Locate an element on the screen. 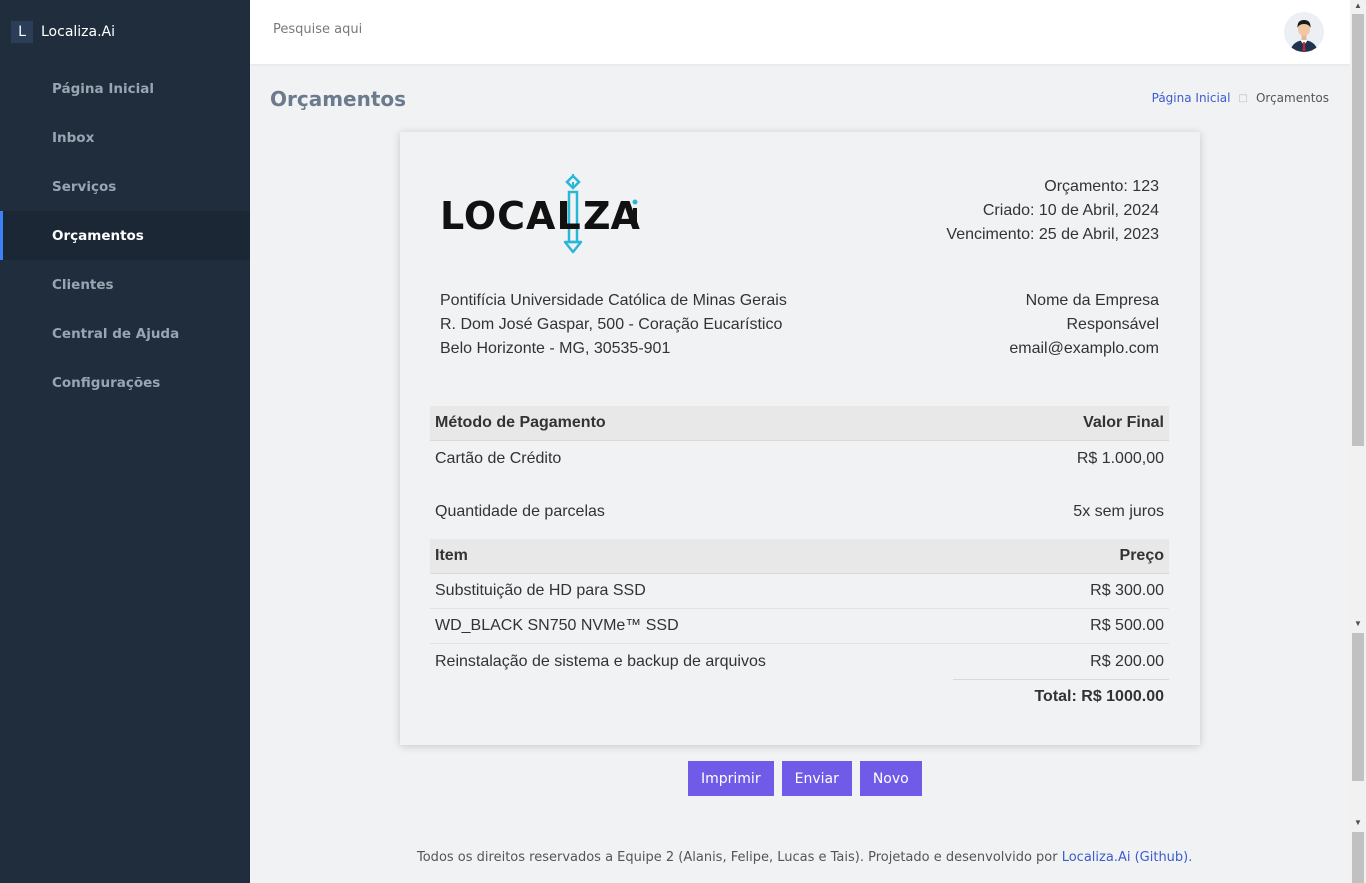  total-row: Total: R$ 1000.00 is located at coordinates (1061, 696).